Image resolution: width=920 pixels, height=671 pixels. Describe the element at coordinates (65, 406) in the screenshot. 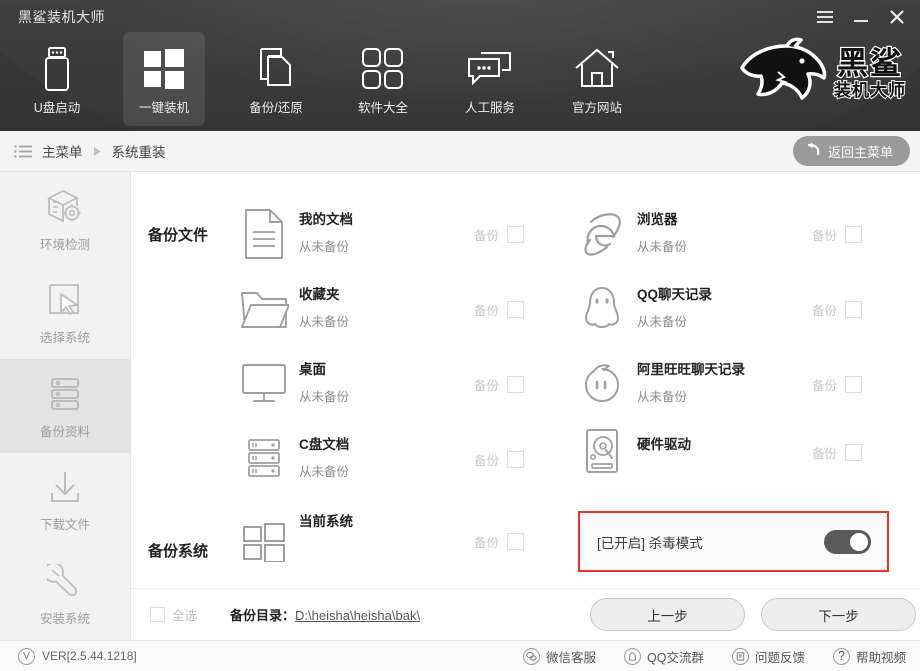

I see `sidebar-item-backup-data: 备份资料` at that location.